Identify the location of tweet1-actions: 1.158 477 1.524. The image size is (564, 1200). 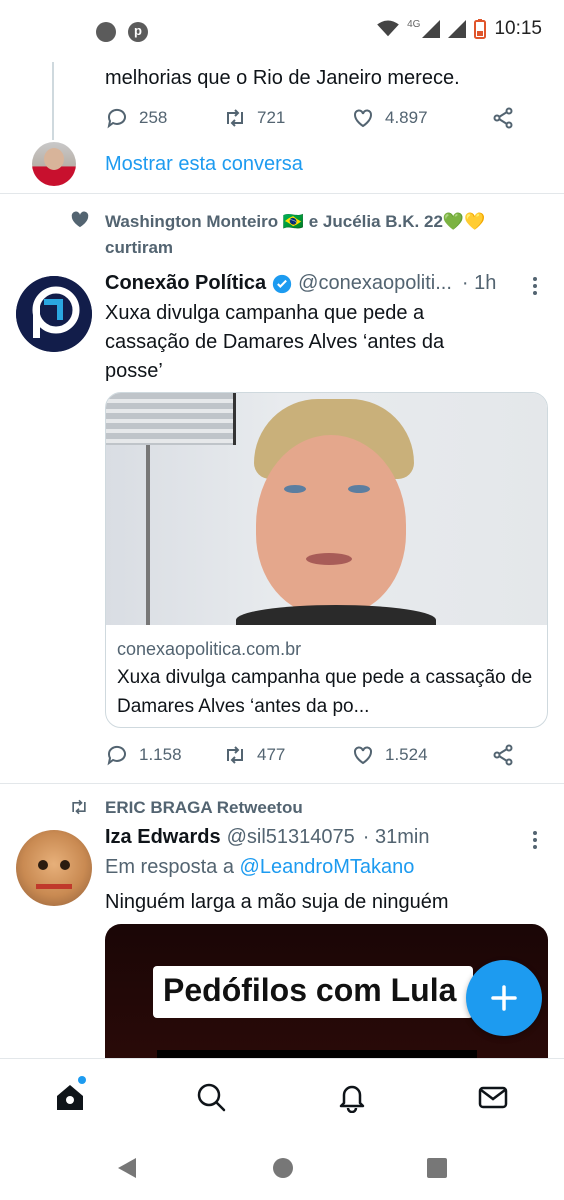
(330, 755).